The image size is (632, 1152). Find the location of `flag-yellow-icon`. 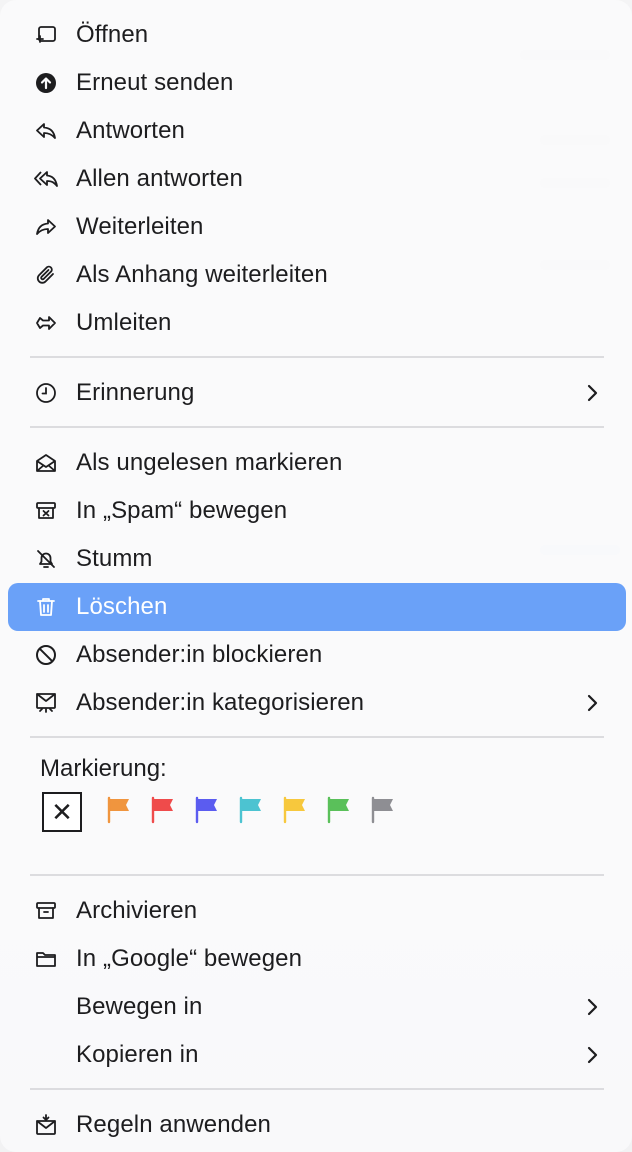

flag-yellow-icon is located at coordinates (295, 810).